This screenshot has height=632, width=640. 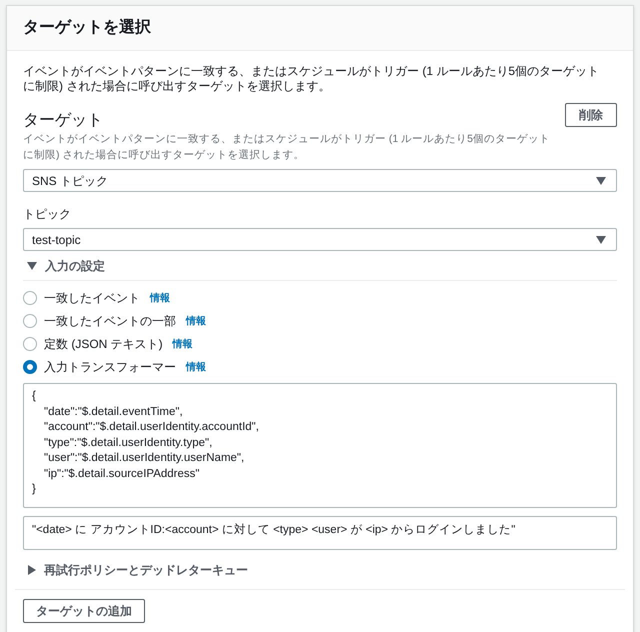 I want to click on code-line: "account":"$.detail.userIdentity.accountId",, so click(x=151, y=427).